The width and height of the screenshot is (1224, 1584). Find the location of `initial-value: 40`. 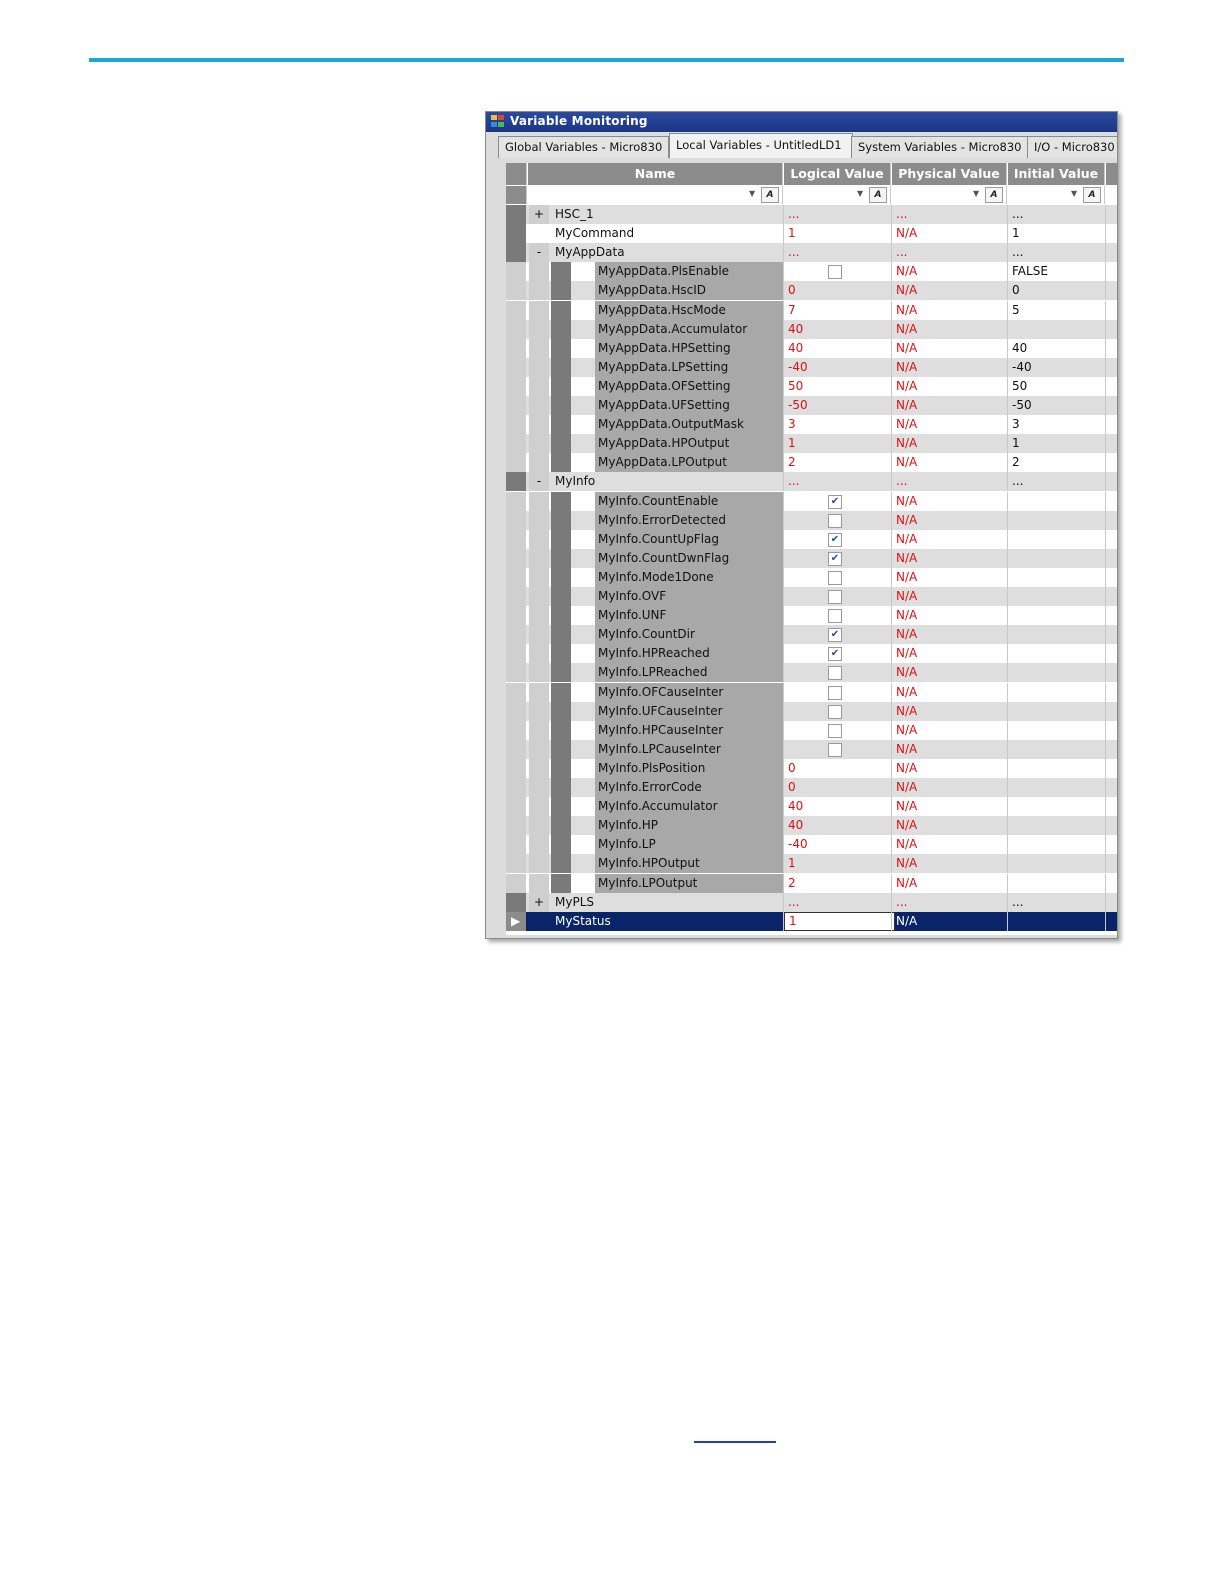

initial-value: 40 is located at coordinates (1058, 348).